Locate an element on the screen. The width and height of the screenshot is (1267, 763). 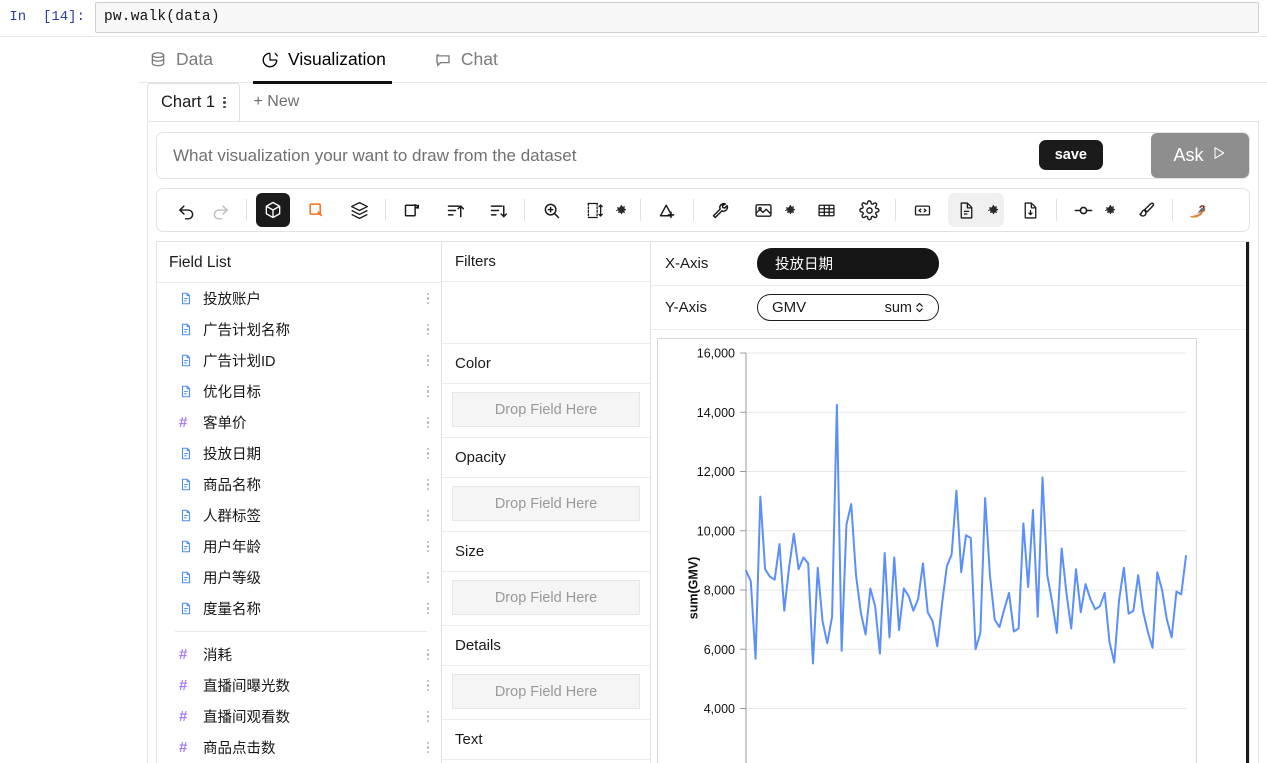
resize-axis-settings-icon is located at coordinates (621, 210).